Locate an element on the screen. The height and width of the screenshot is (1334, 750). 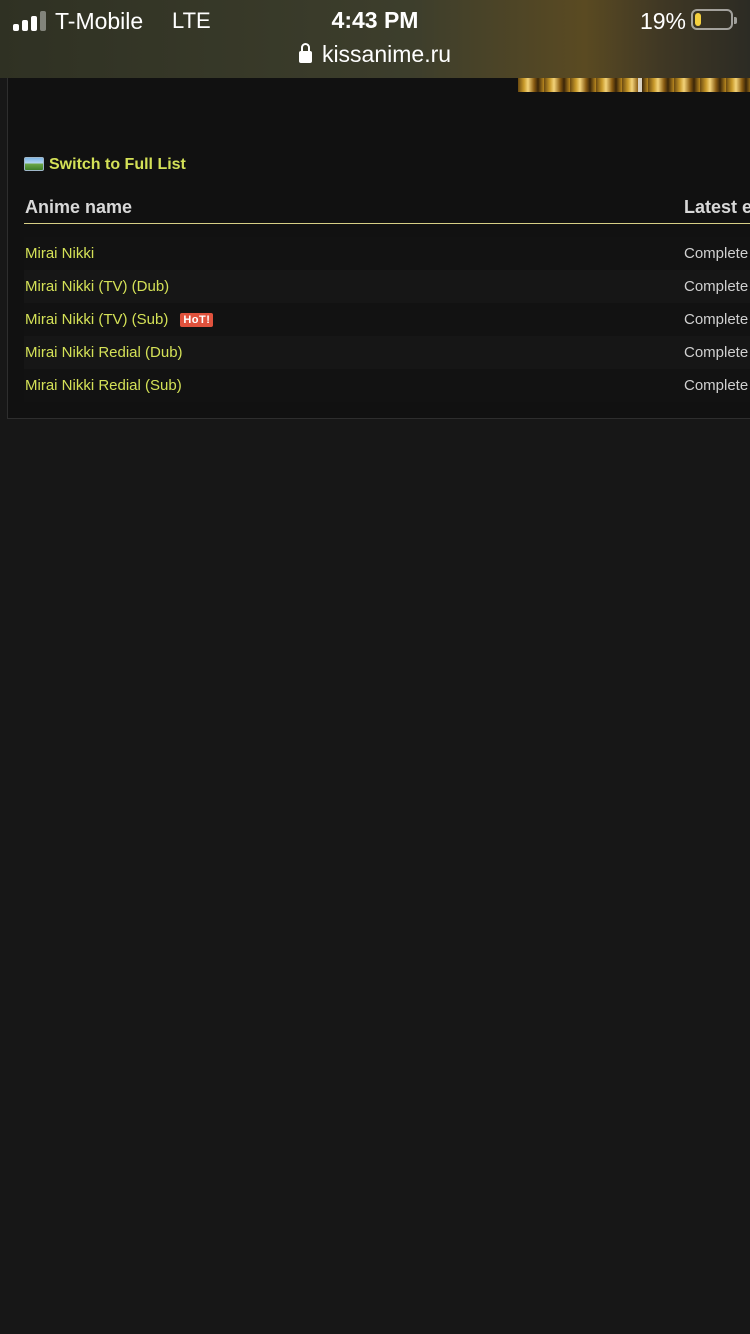
address-bar: kissanime.ru is located at coordinates (375, 54).